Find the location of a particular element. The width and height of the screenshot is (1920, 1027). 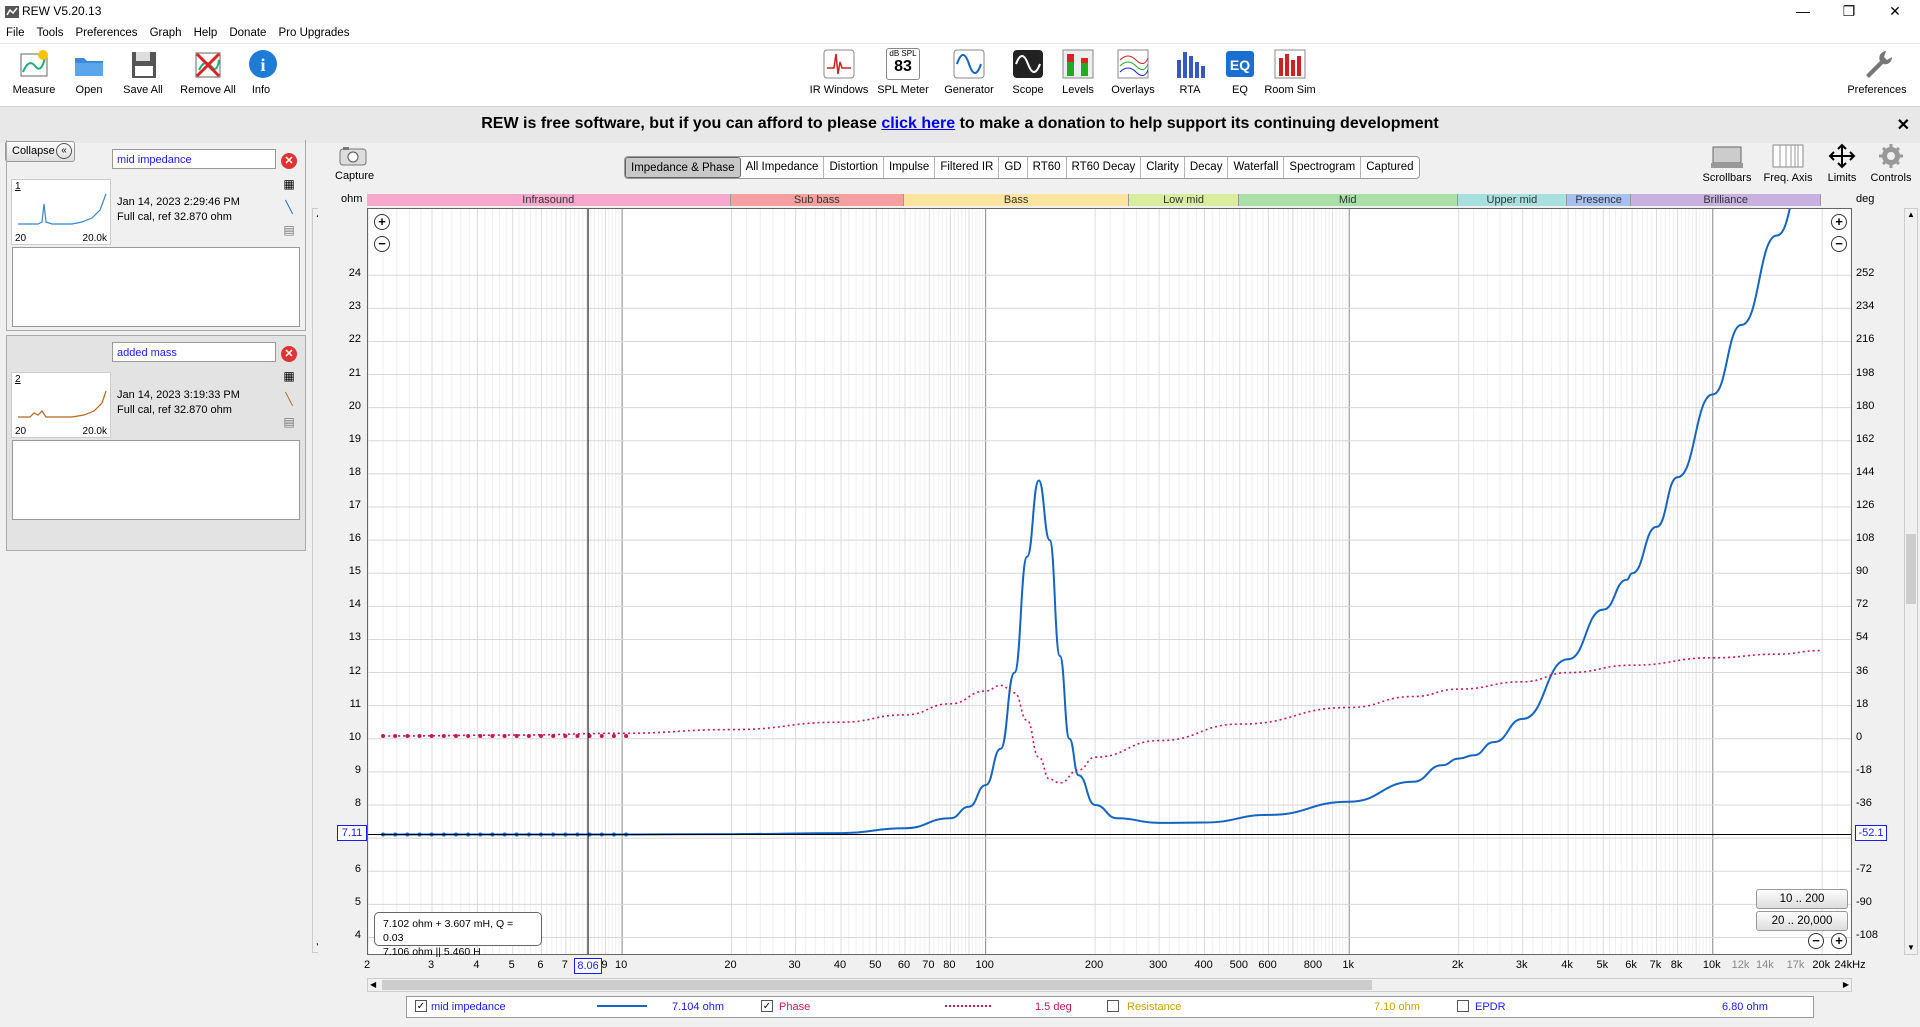

info-button: i Info is located at coordinates (261, 72).